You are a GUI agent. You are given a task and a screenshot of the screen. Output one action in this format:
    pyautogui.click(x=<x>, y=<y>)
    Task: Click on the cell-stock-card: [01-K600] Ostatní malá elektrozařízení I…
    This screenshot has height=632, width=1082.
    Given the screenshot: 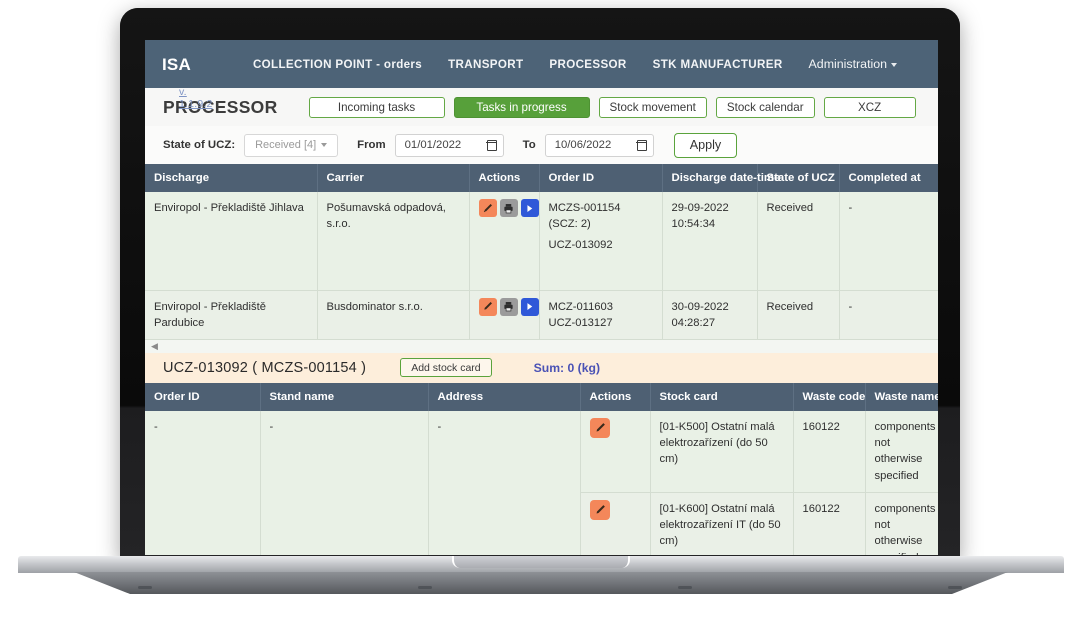 What is the action you would take?
    pyautogui.click(x=722, y=523)
    